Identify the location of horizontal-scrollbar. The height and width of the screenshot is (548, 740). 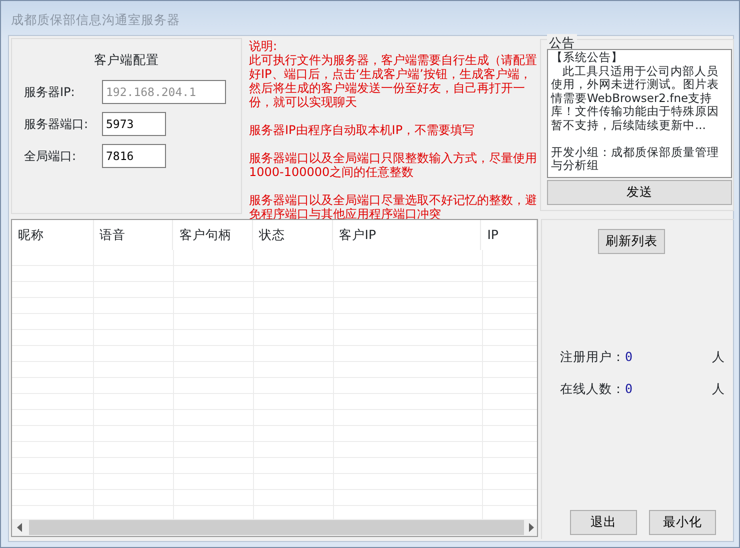
(274, 527).